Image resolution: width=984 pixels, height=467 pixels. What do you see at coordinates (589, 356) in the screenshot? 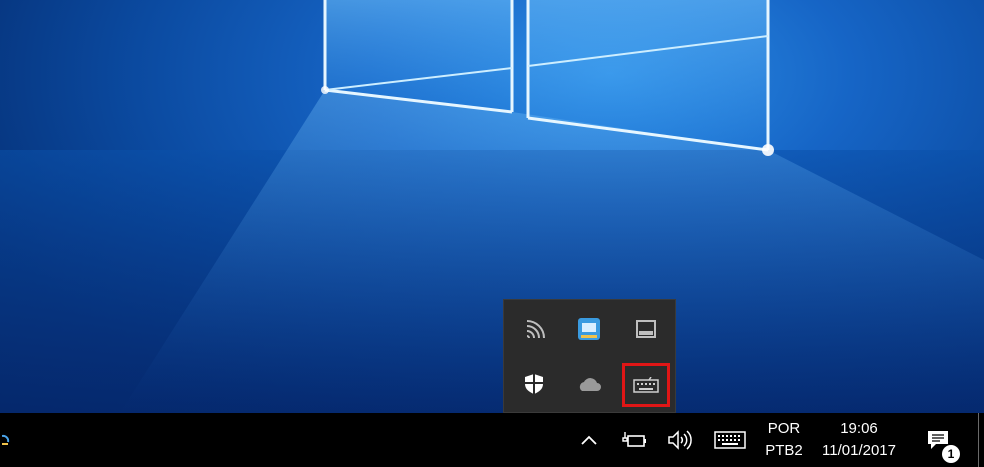
I see `hidden-icons-tray-popup` at bounding box center [589, 356].